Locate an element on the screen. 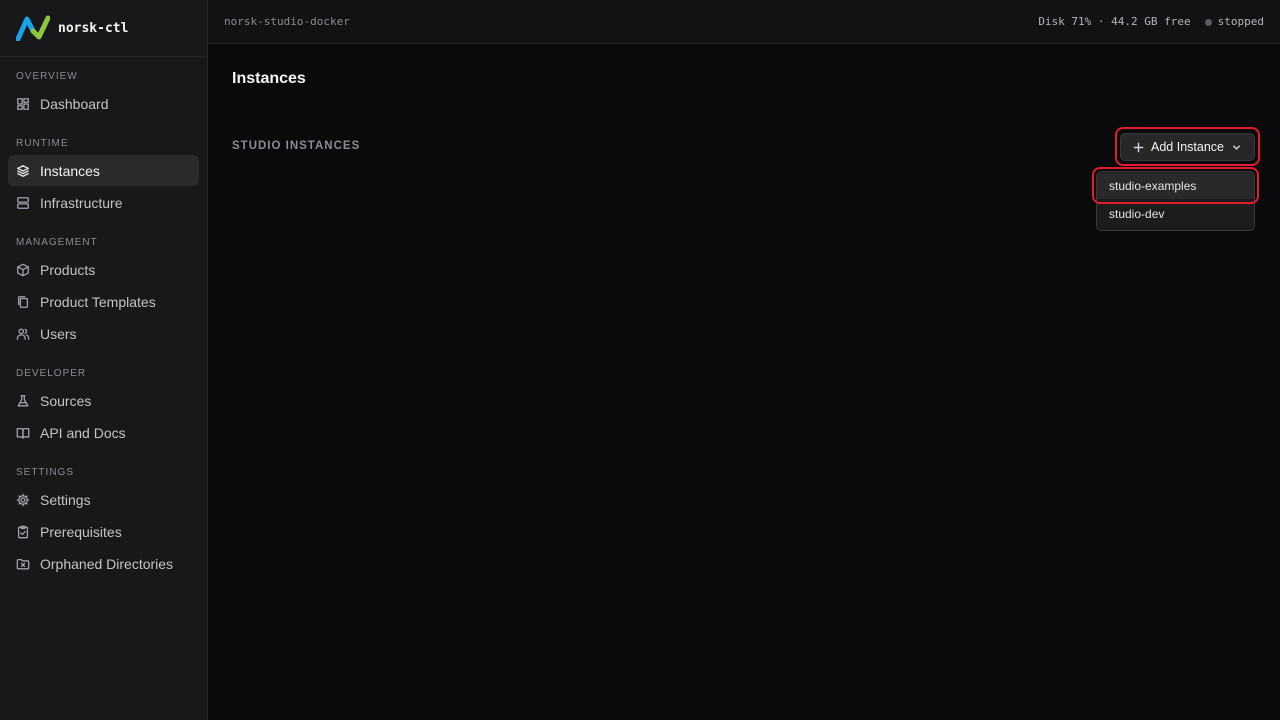  section-heading: STUDIO INSTANCES is located at coordinates (296, 146).